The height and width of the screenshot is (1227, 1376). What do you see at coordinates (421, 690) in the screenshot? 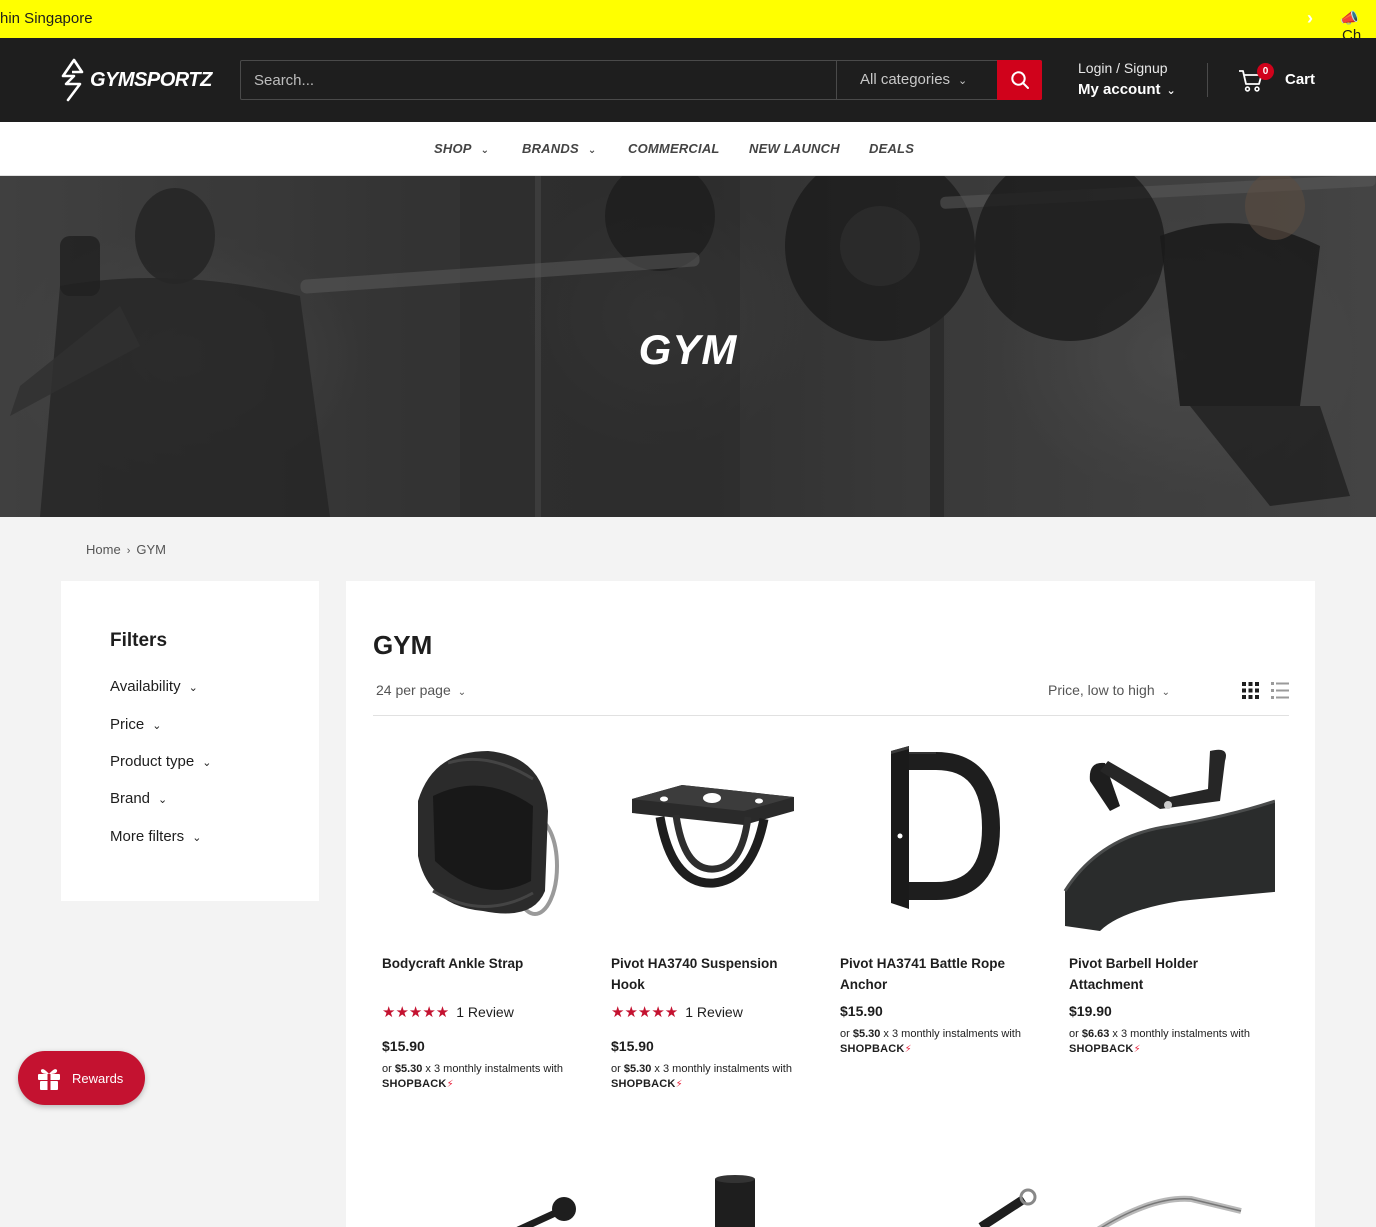
I see `per-page-select: 24 per page ⌄` at bounding box center [421, 690].